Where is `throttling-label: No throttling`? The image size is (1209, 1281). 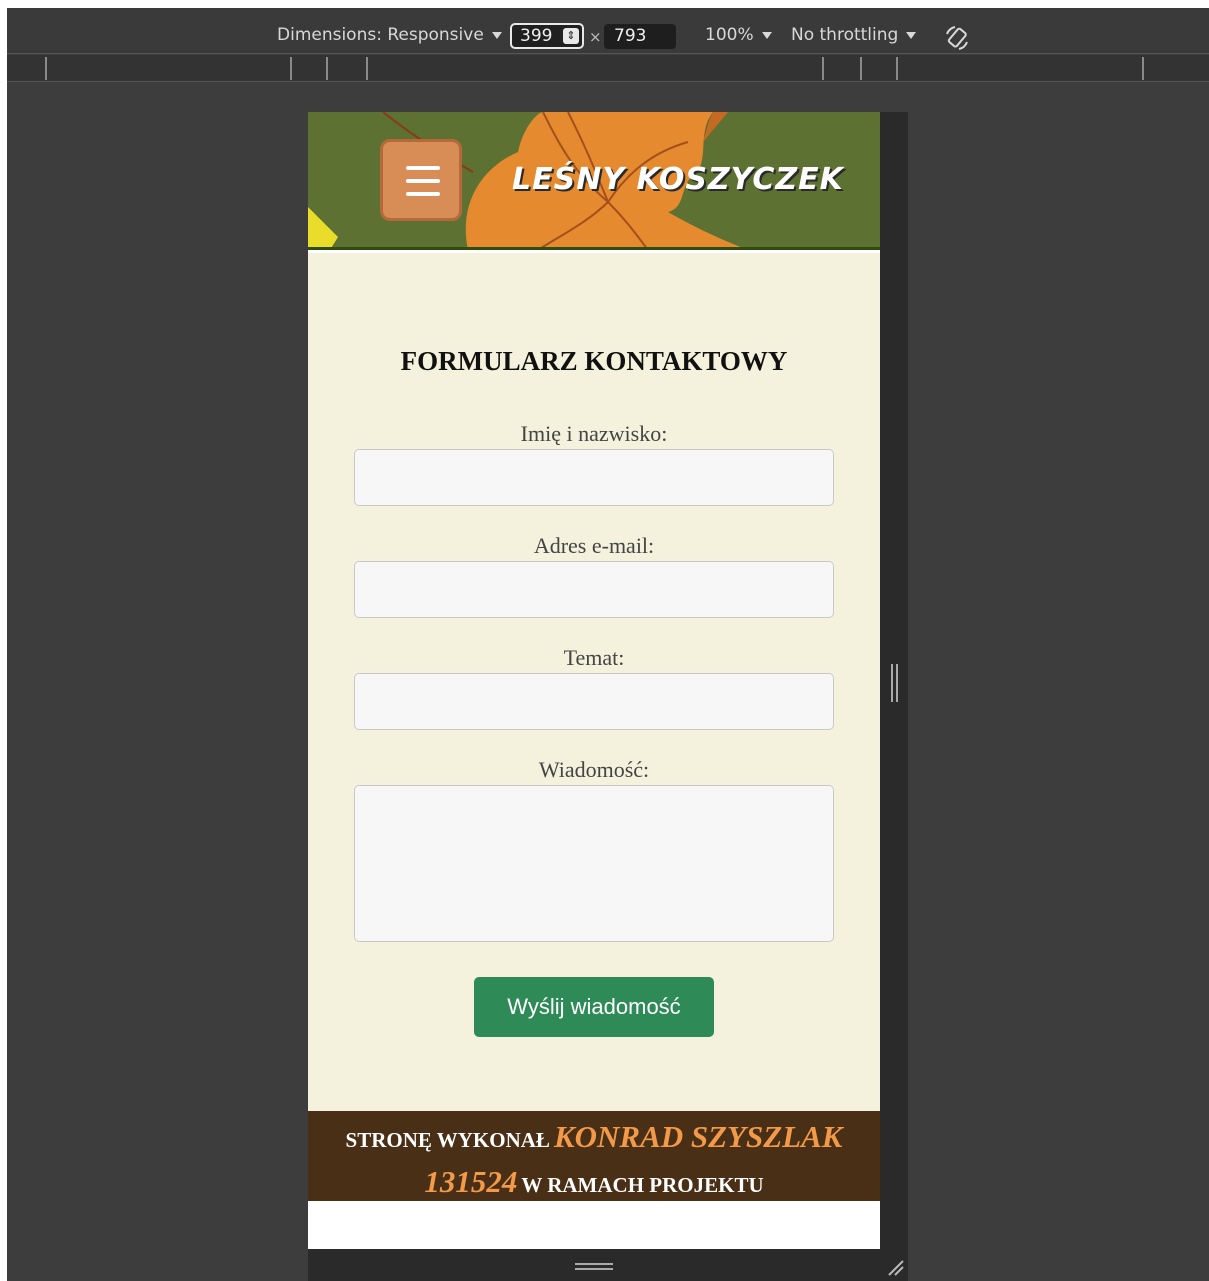 throttling-label: No throttling is located at coordinates (845, 35).